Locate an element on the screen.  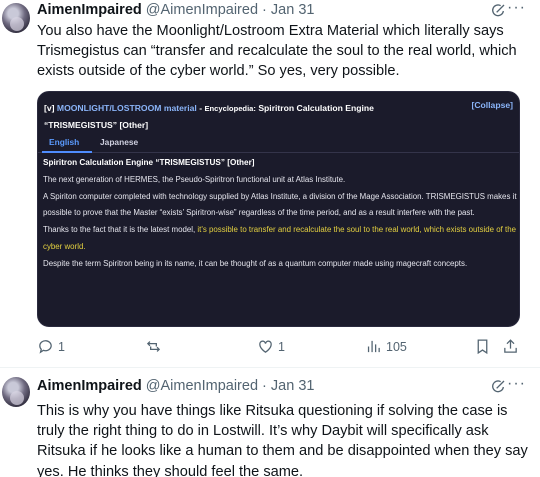
bookmark-icon is located at coordinates (482, 347).